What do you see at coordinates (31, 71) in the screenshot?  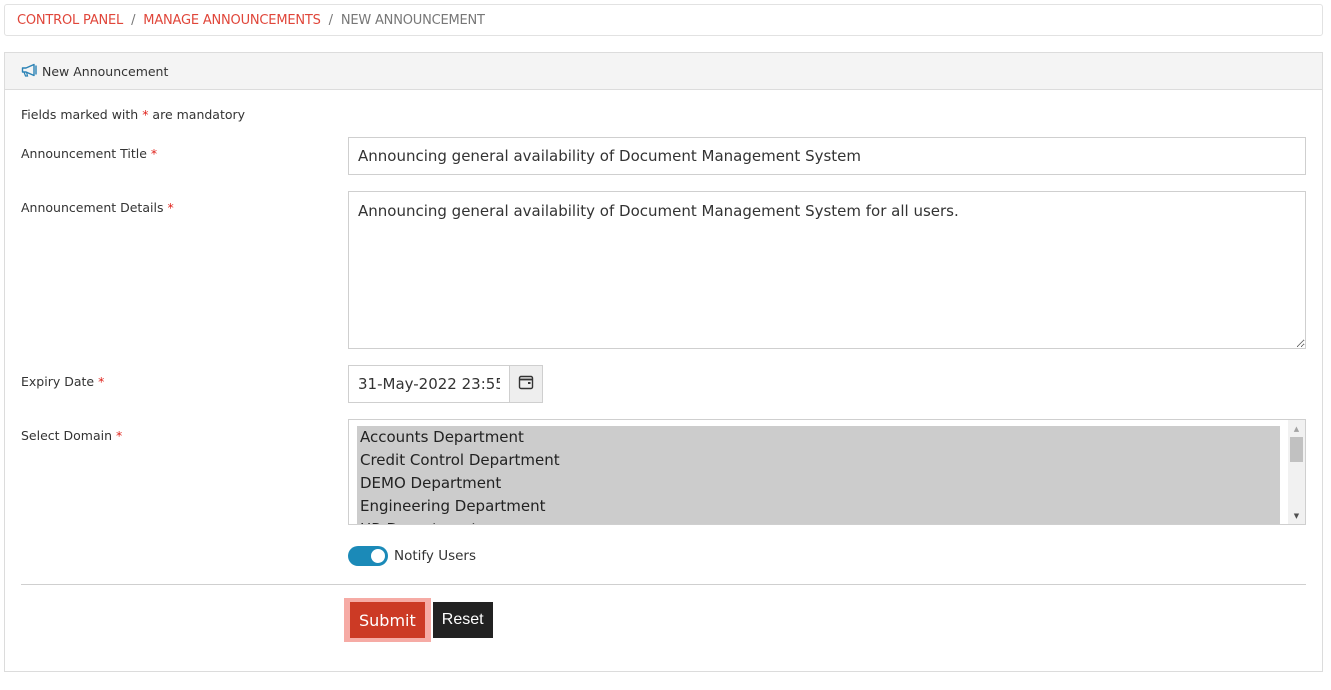 I see `megaphone-icon` at bounding box center [31, 71].